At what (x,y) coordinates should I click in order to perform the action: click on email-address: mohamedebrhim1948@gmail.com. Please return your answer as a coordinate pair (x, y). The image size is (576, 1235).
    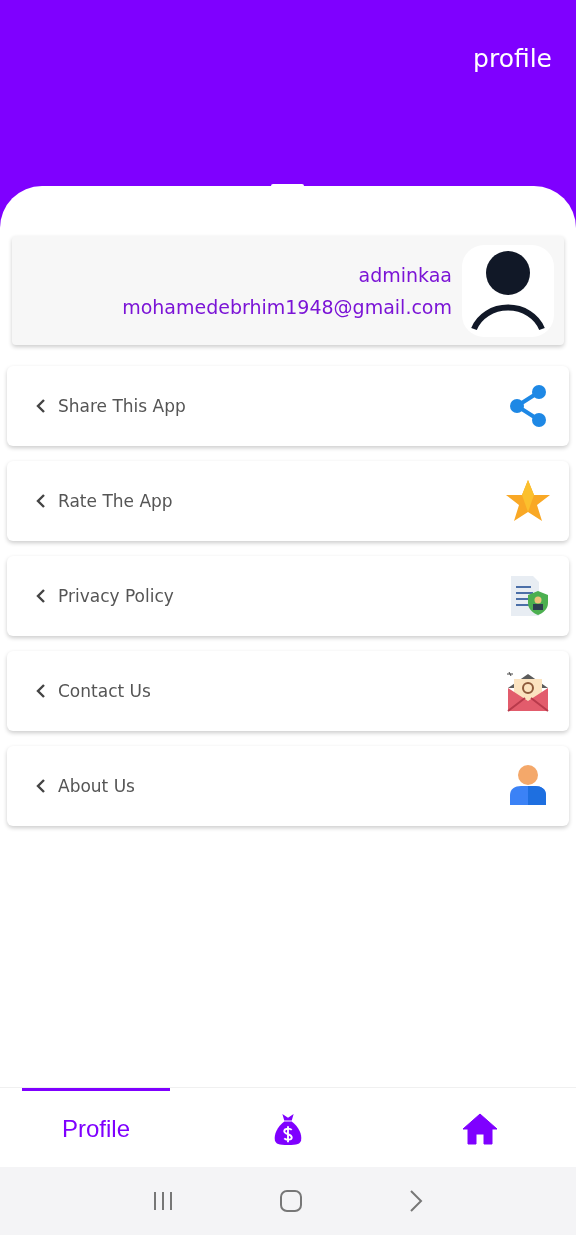
    Looking at the image, I should click on (287, 306).